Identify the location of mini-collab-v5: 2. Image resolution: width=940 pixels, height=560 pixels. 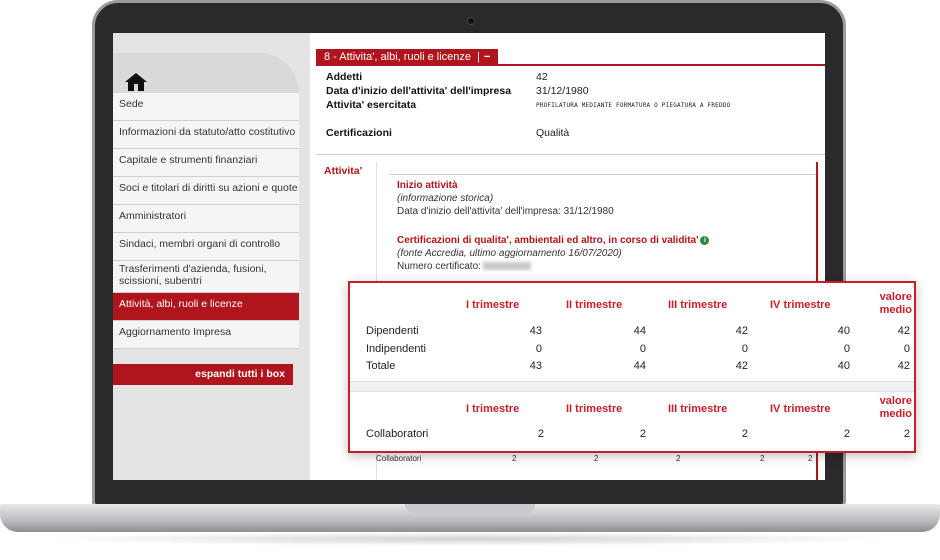
(810, 458).